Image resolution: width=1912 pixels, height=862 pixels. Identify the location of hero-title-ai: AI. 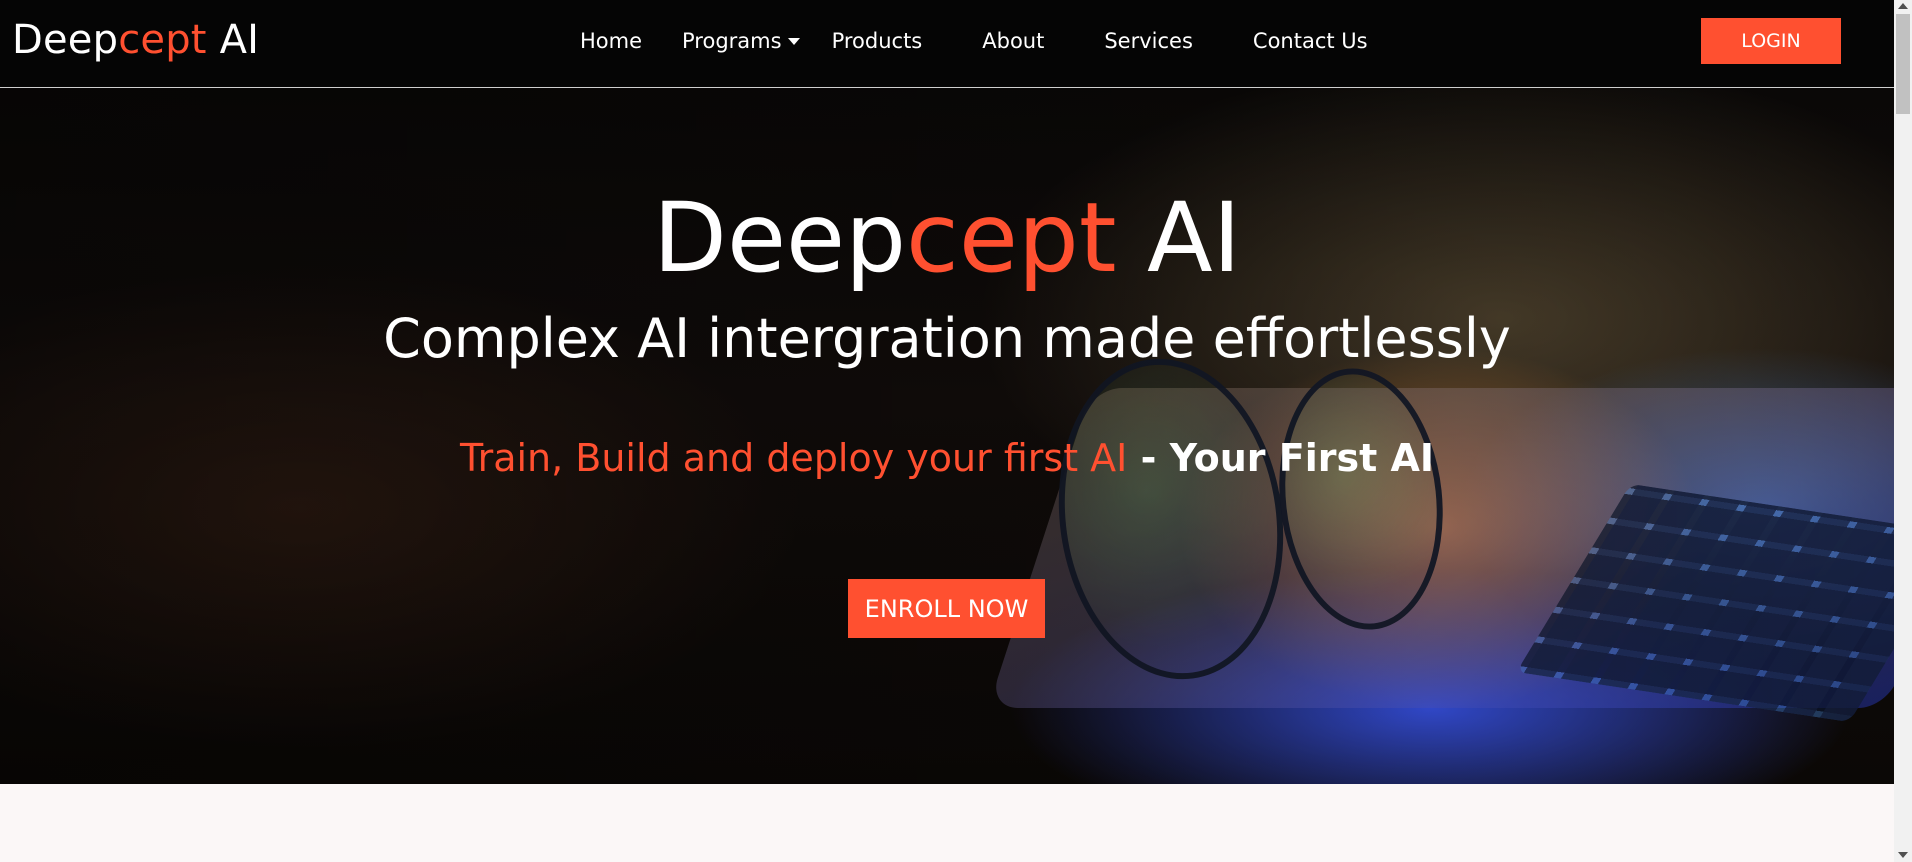
(1178, 238).